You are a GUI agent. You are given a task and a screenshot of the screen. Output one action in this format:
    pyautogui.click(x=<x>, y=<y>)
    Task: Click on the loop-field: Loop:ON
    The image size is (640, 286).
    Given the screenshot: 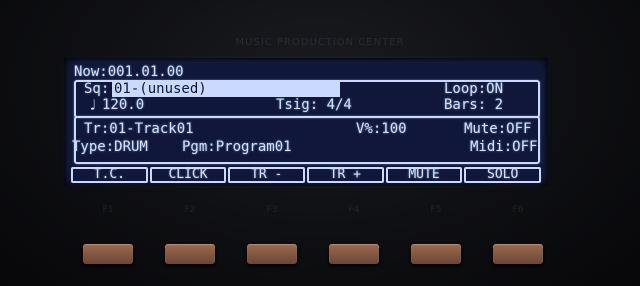 What is the action you would take?
    pyautogui.click(x=473, y=89)
    